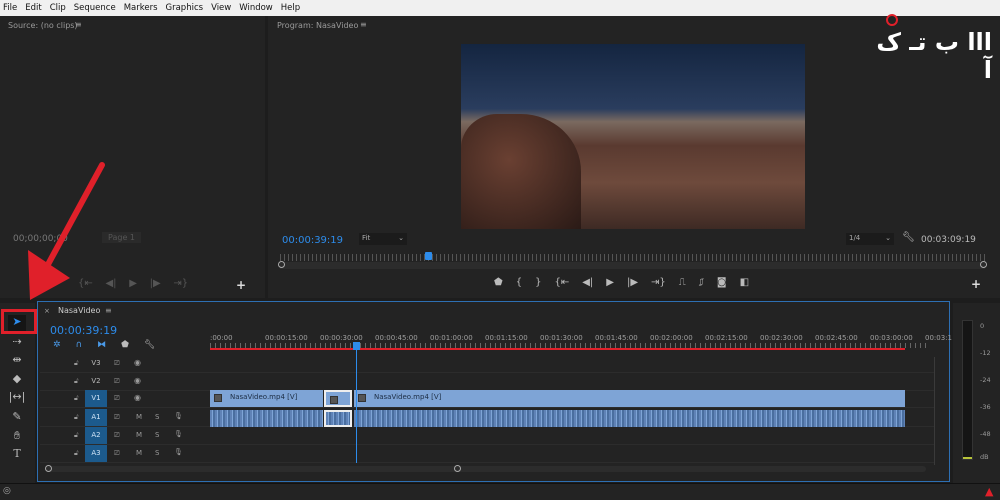 This screenshot has height=500, width=1000. Describe the element at coordinates (870, 239) in the screenshot. I see `resolution-select: 1/4 ⌄` at that location.